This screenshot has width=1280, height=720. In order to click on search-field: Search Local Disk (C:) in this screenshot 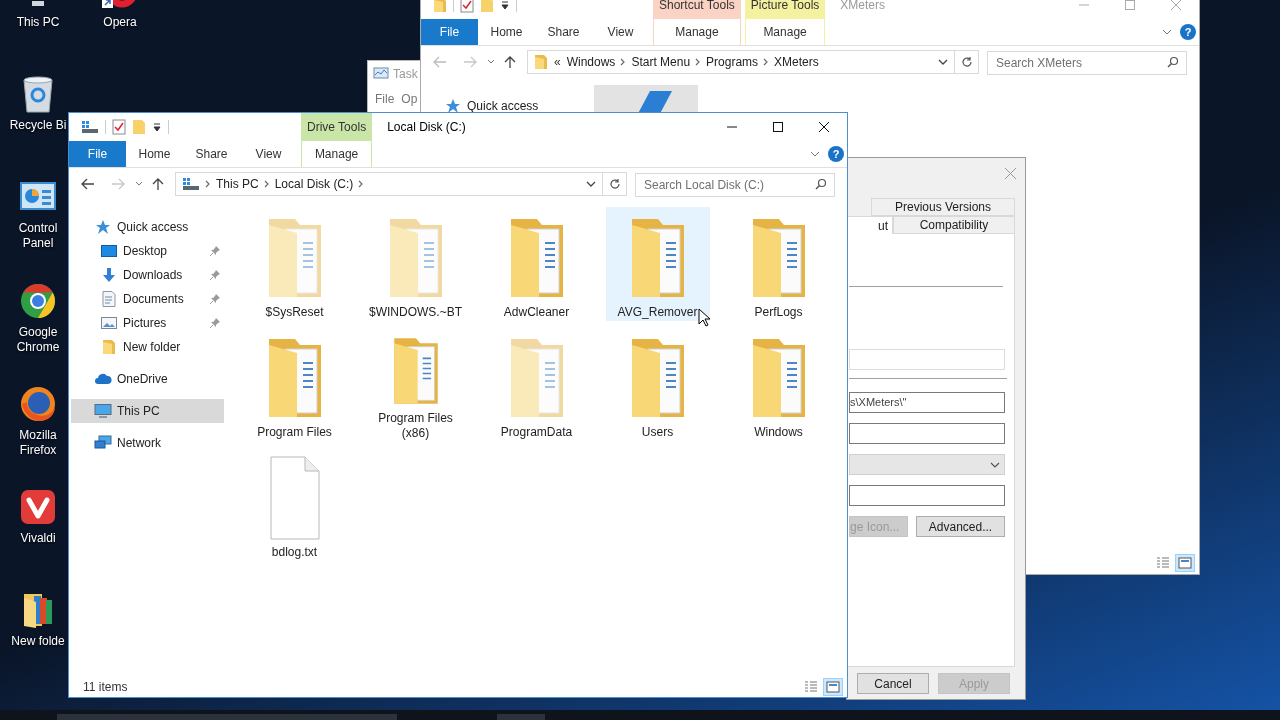, I will do `click(735, 185)`.